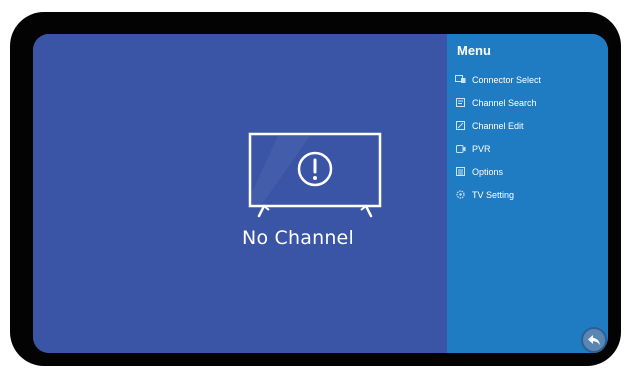 The image size is (629, 373). Describe the element at coordinates (498, 125) in the screenshot. I see `menu-item-label: Channel Edit` at that location.